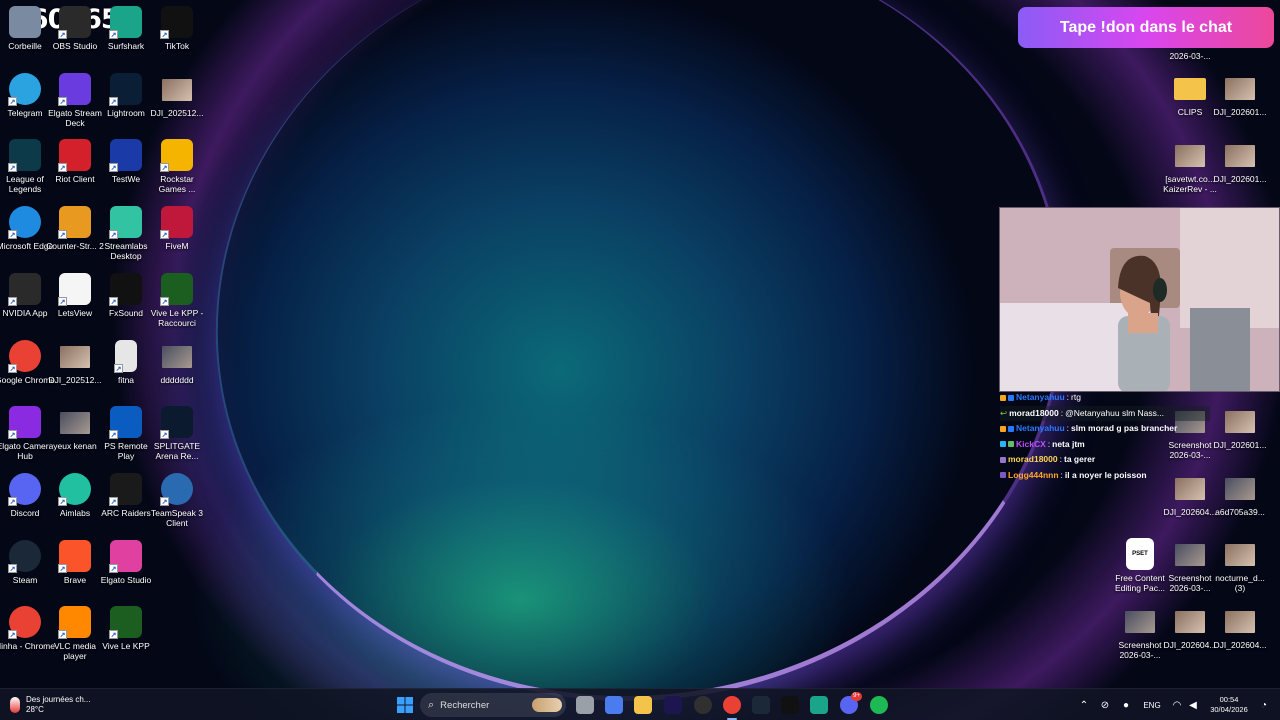 This screenshot has width=1280, height=720. What do you see at coordinates (405, 704) in the screenshot?
I see `start-button` at bounding box center [405, 704].